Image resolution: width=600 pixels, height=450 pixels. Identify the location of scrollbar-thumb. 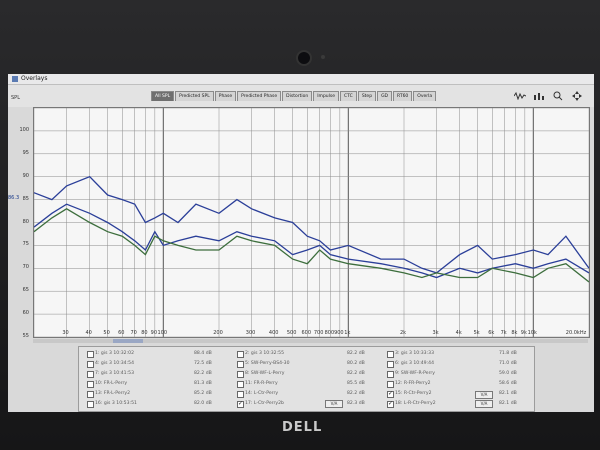
(128, 341).